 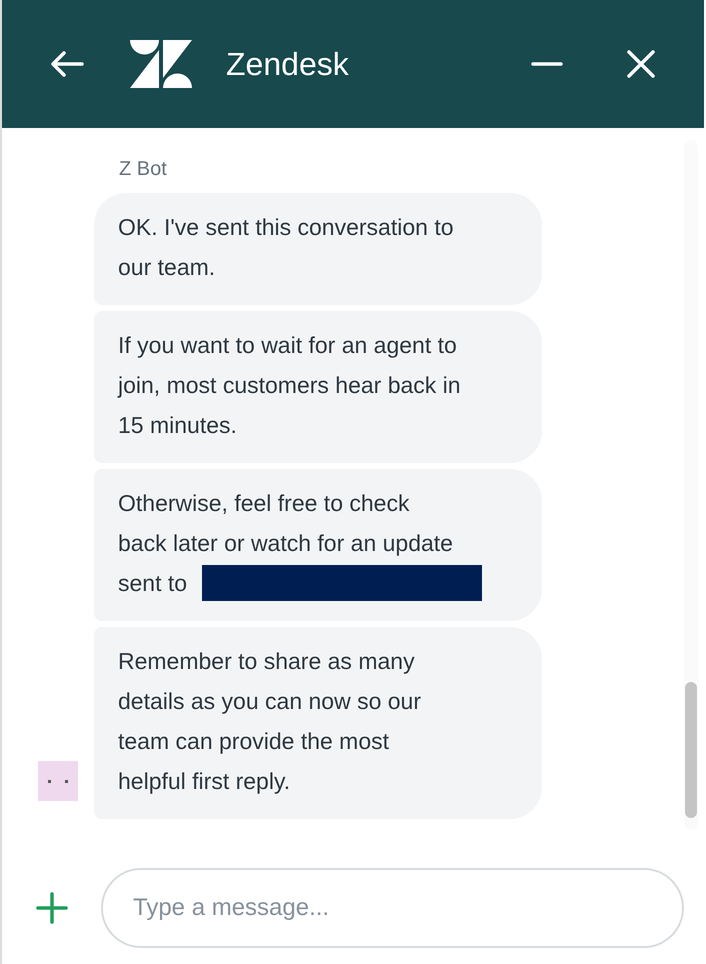 What do you see at coordinates (691, 485) in the screenshot?
I see `scrollbar` at bounding box center [691, 485].